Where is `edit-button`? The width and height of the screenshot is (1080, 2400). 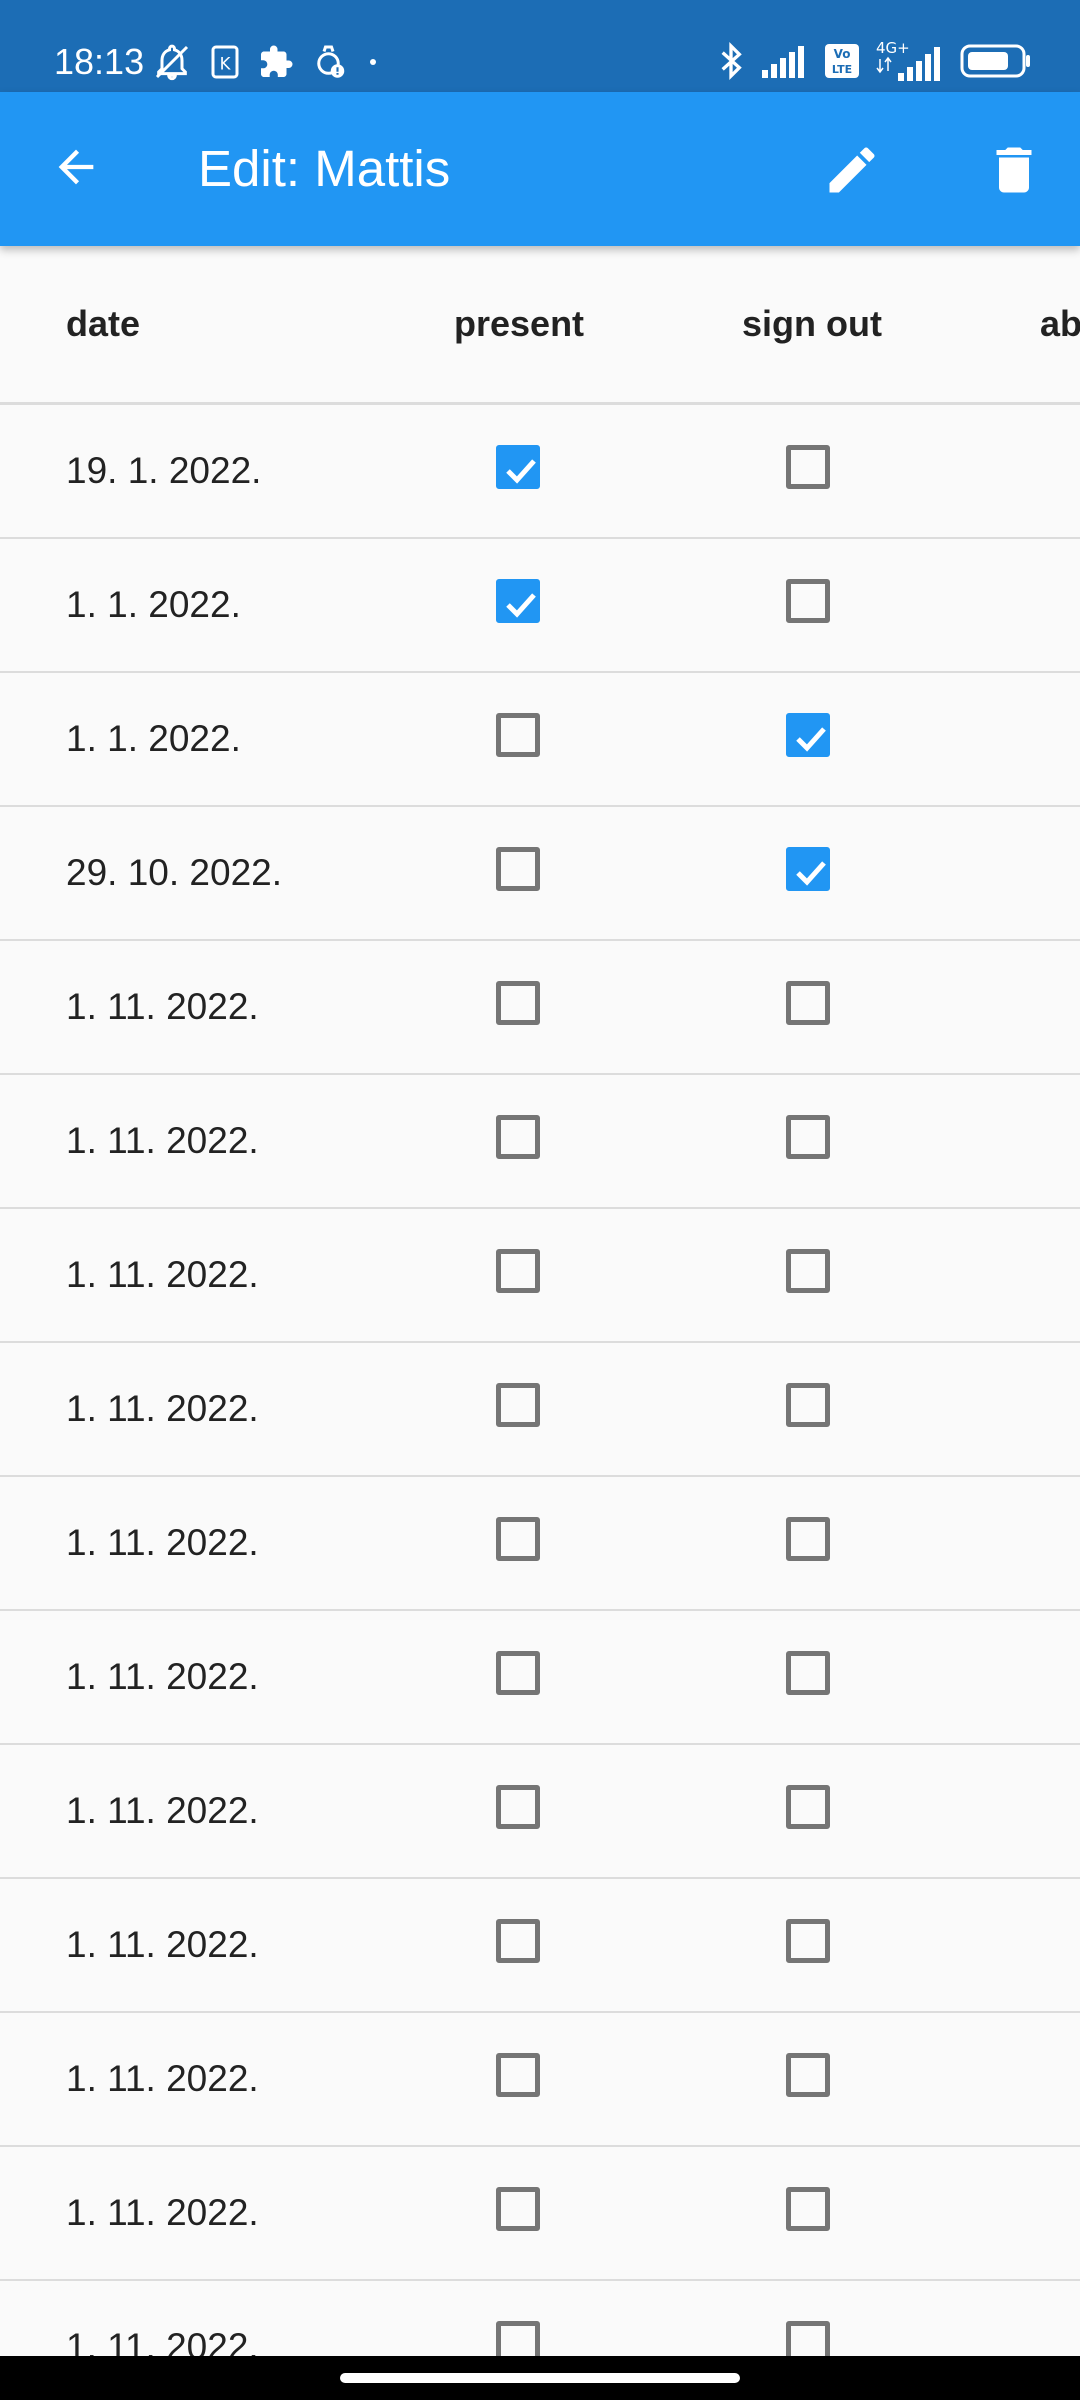 edit-button is located at coordinates (852, 172).